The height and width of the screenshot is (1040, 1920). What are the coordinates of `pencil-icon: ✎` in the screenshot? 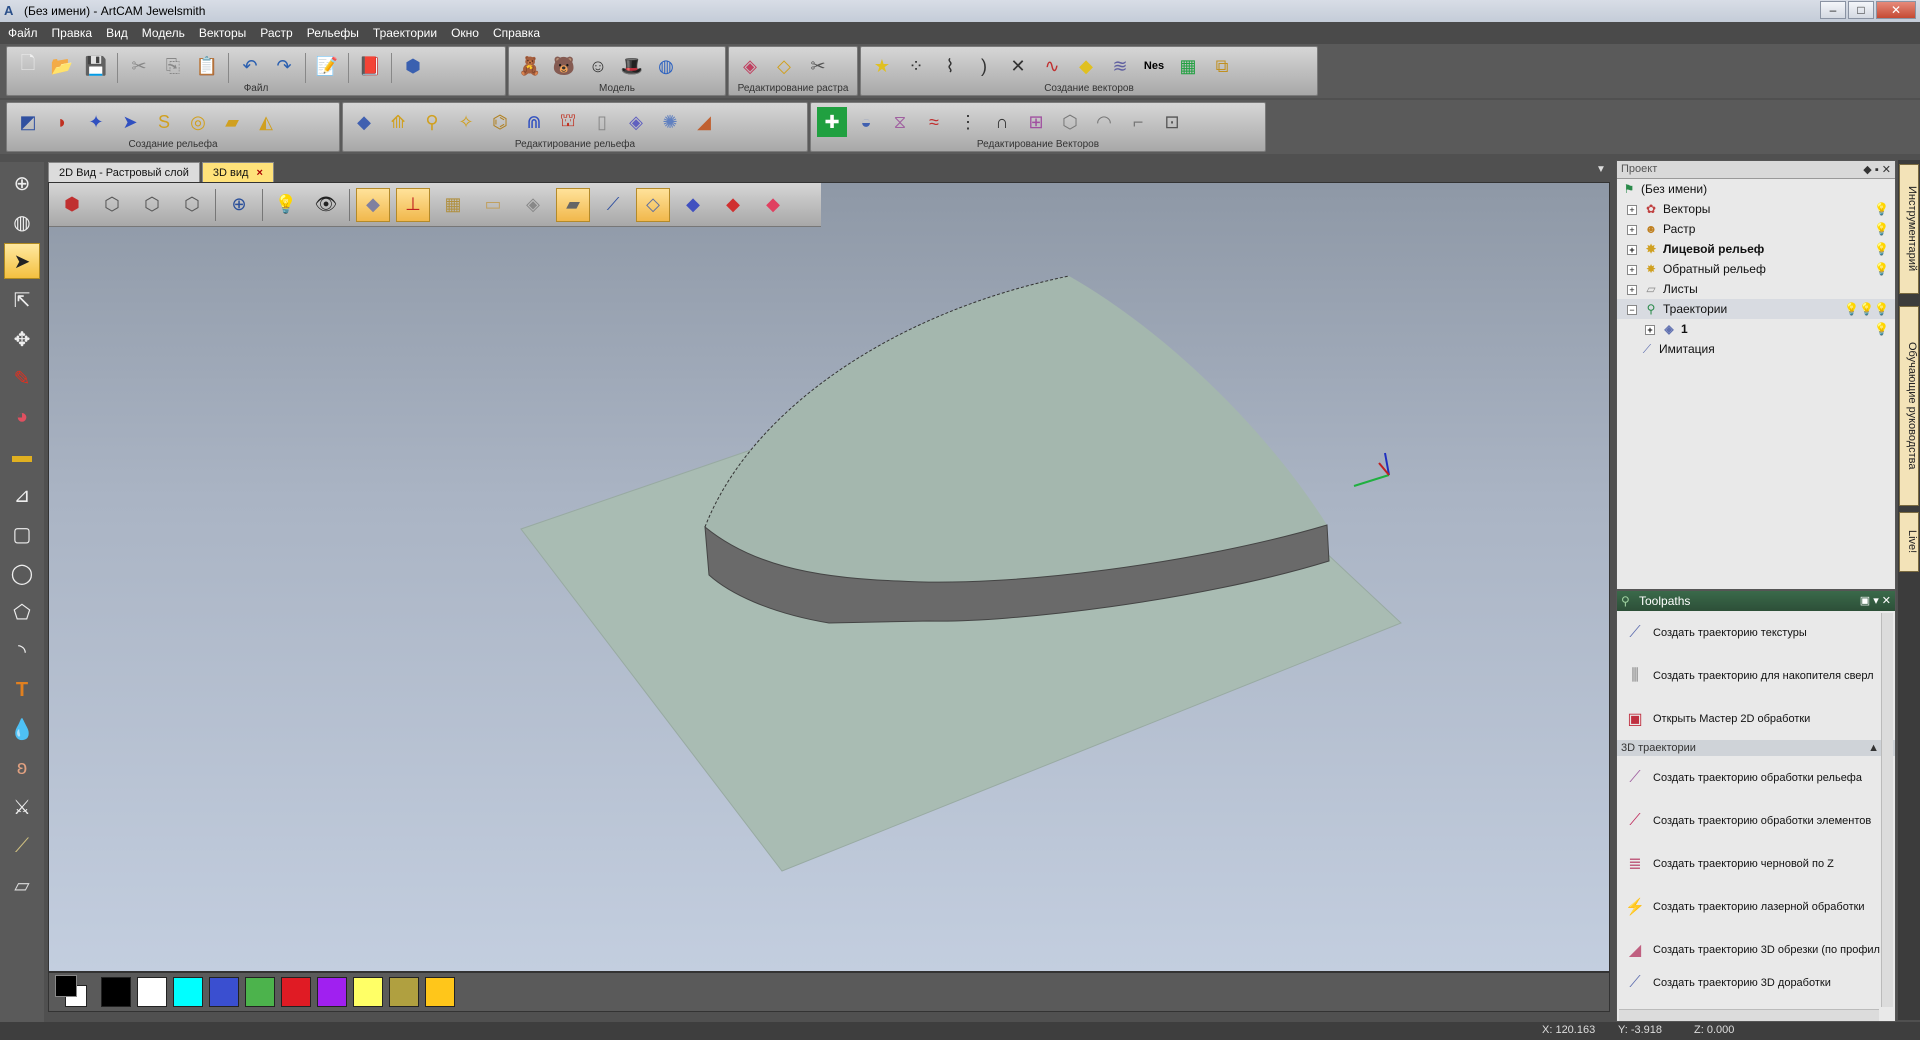 It's located at (22, 378).